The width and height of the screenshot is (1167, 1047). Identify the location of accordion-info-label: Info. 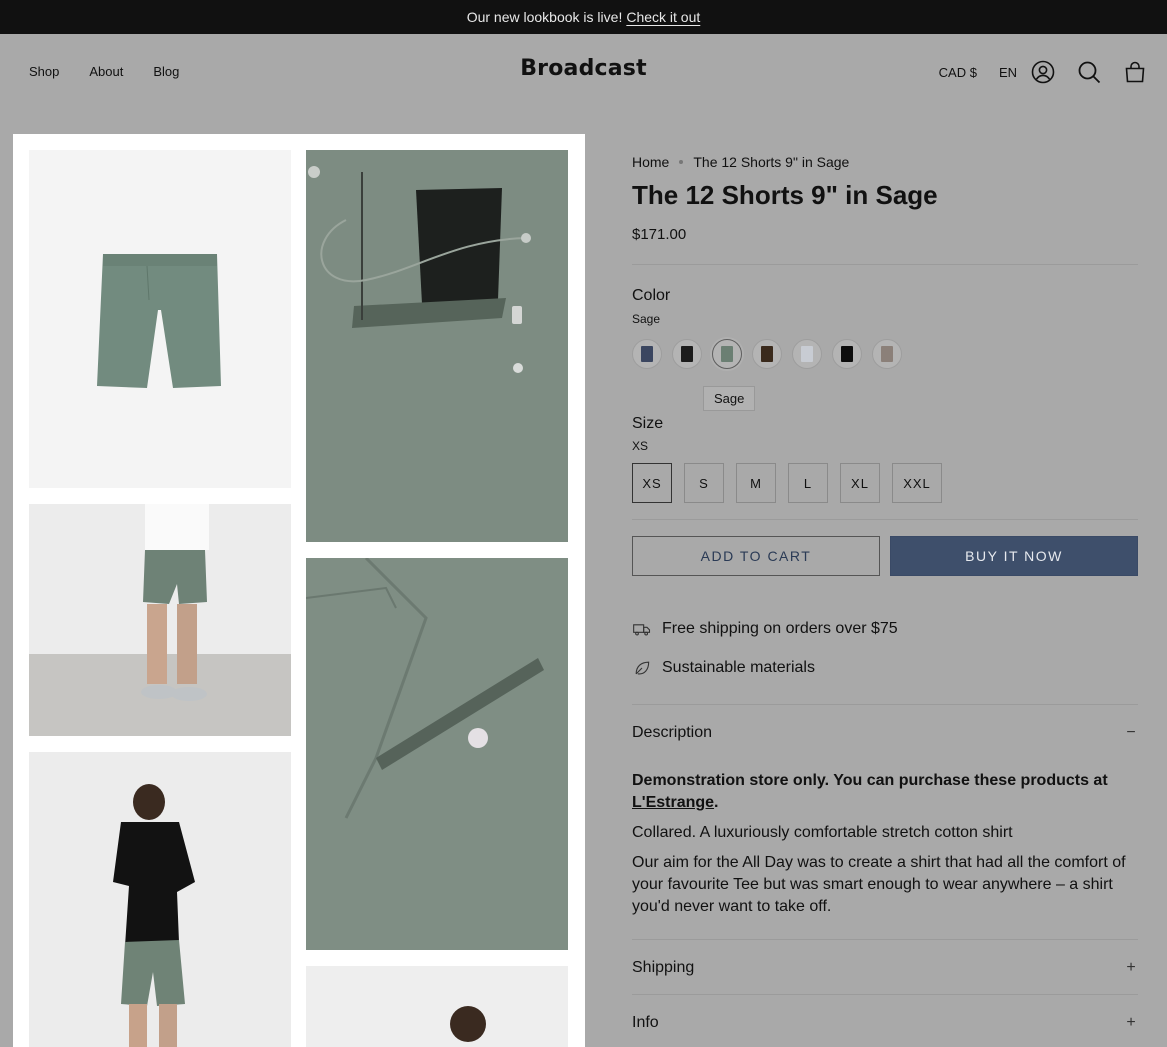
(645, 1022).